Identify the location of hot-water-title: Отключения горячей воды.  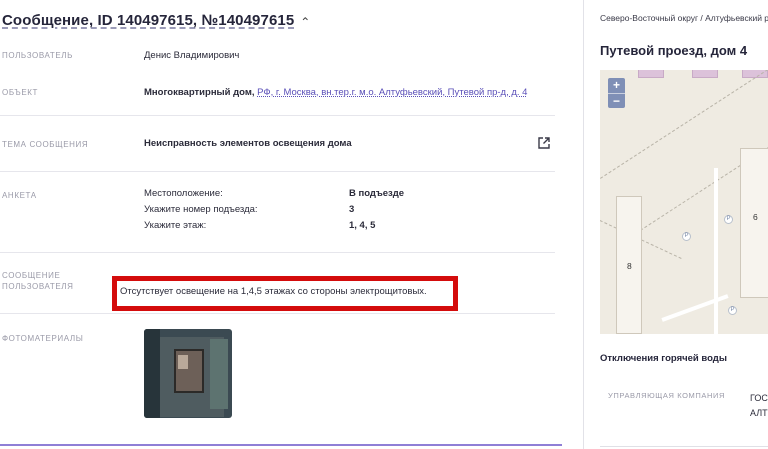
(663, 358).